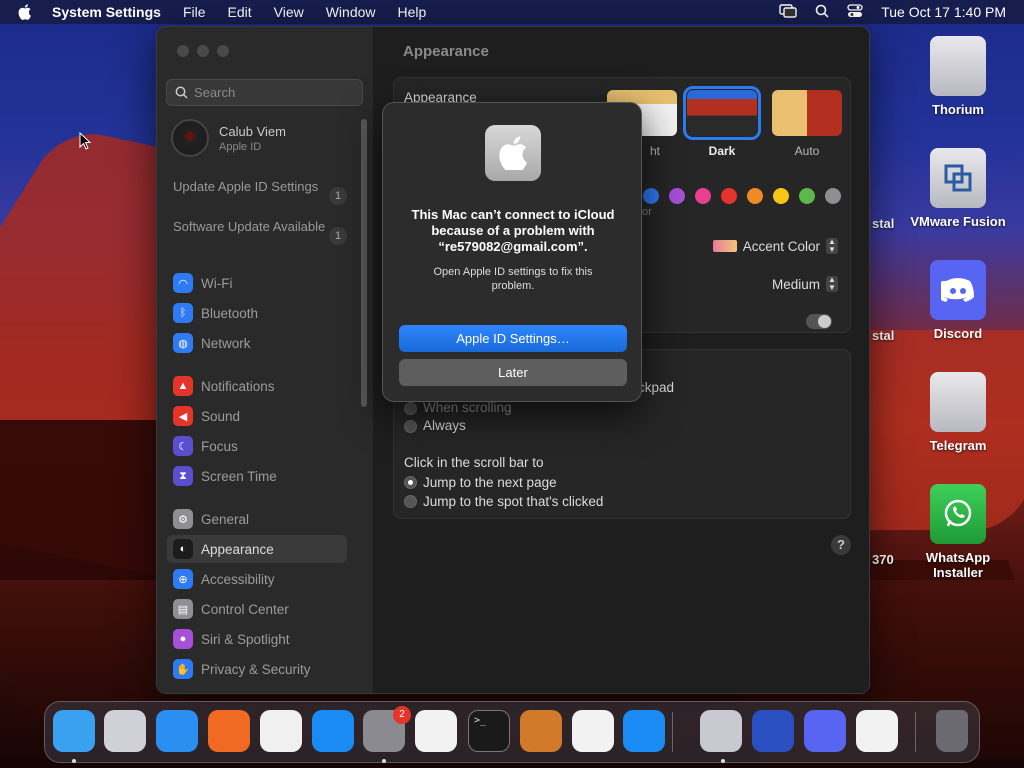 The width and height of the screenshot is (1024, 768). What do you see at coordinates (513, 372) in the screenshot?
I see `later-button: Later` at bounding box center [513, 372].